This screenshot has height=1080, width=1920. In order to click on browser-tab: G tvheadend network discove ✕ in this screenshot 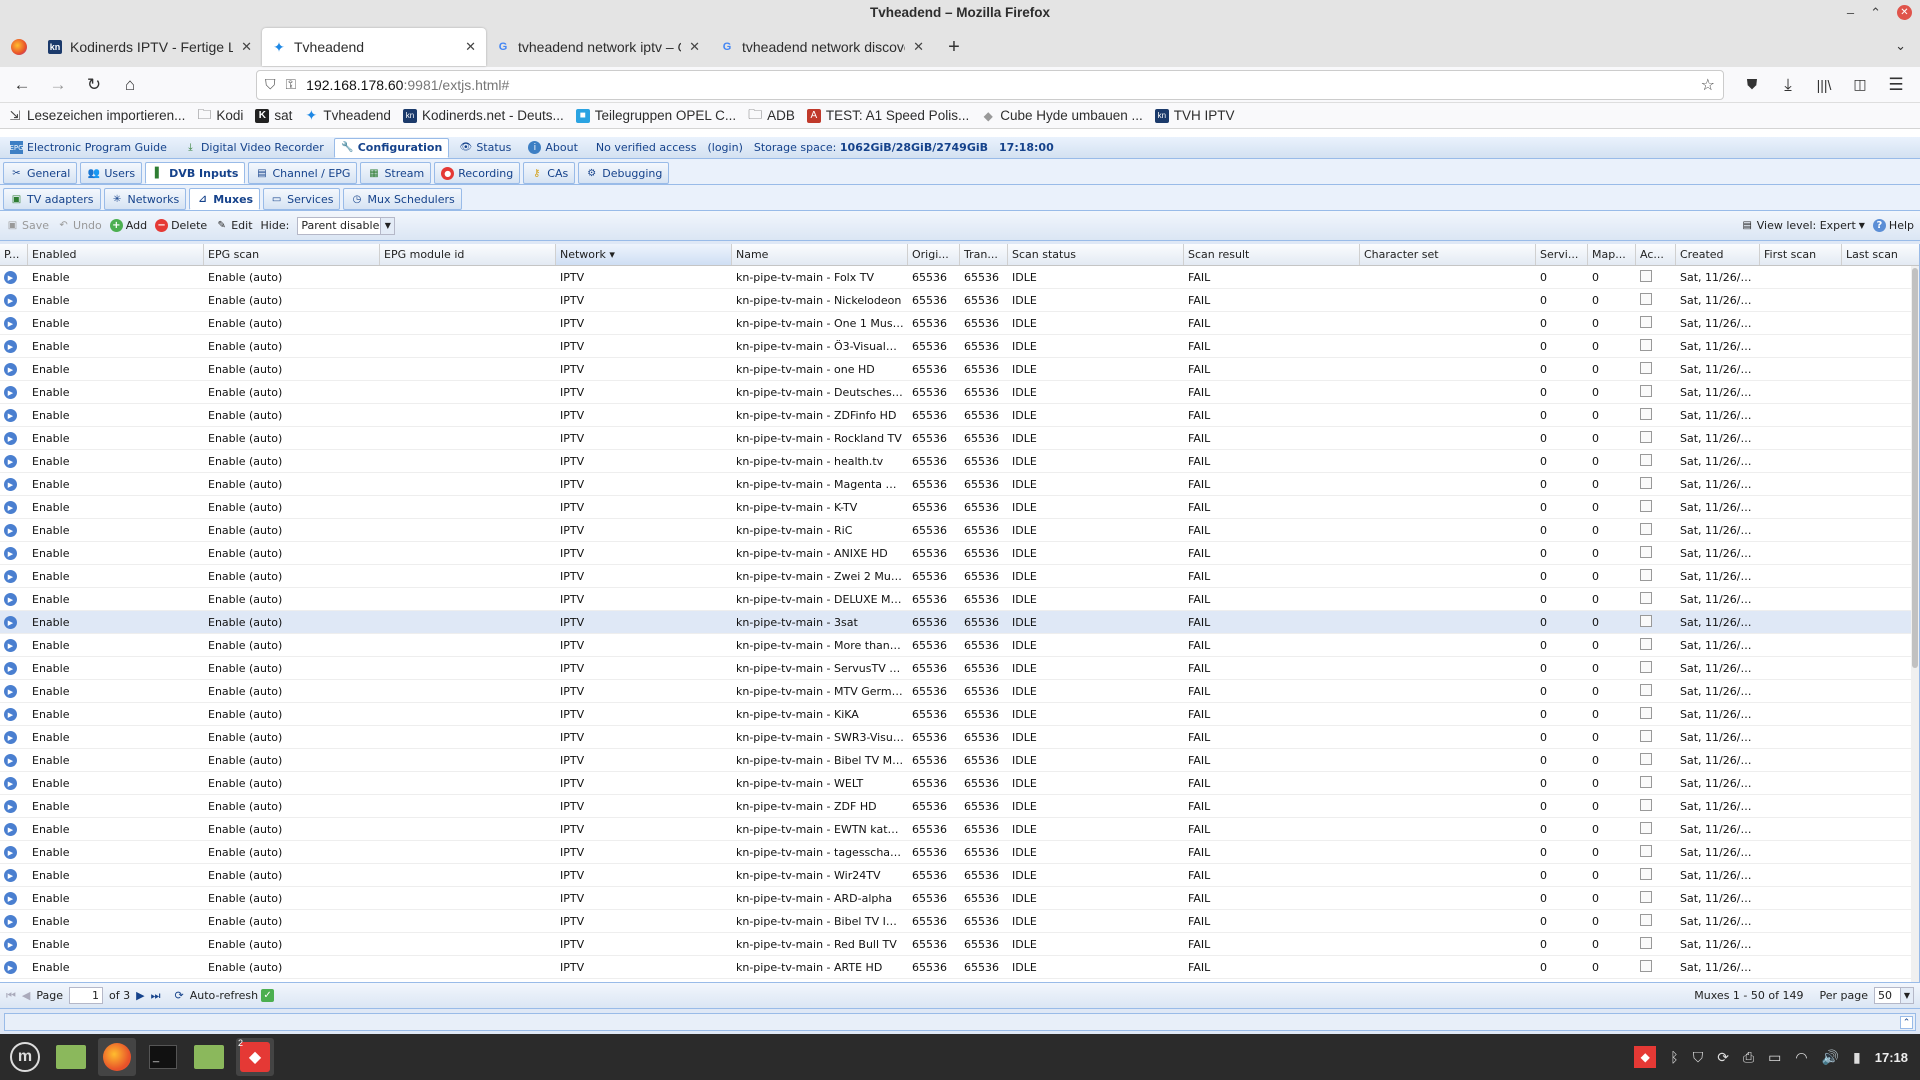, I will do `click(822, 47)`.